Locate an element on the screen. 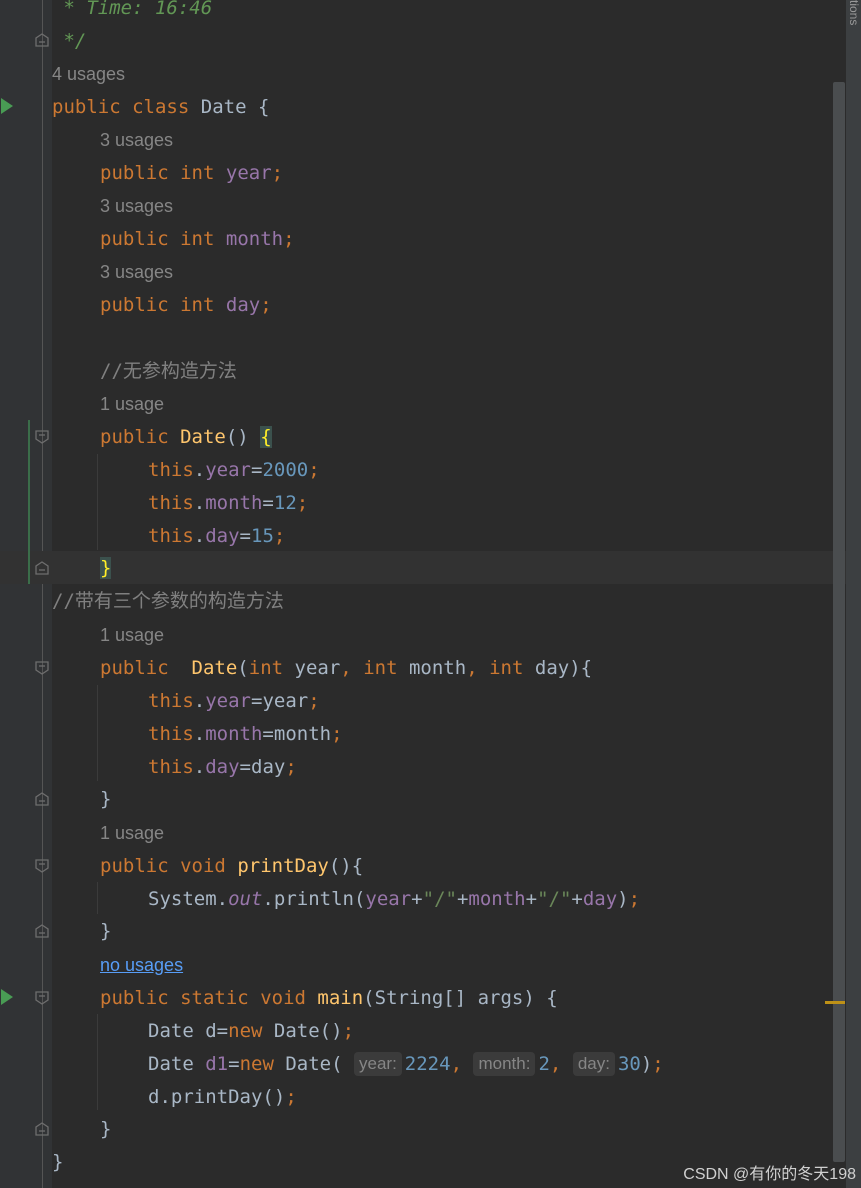 This screenshot has width=861, height=1188. printday-call: d.printDay(); is located at coordinates (222, 1097).